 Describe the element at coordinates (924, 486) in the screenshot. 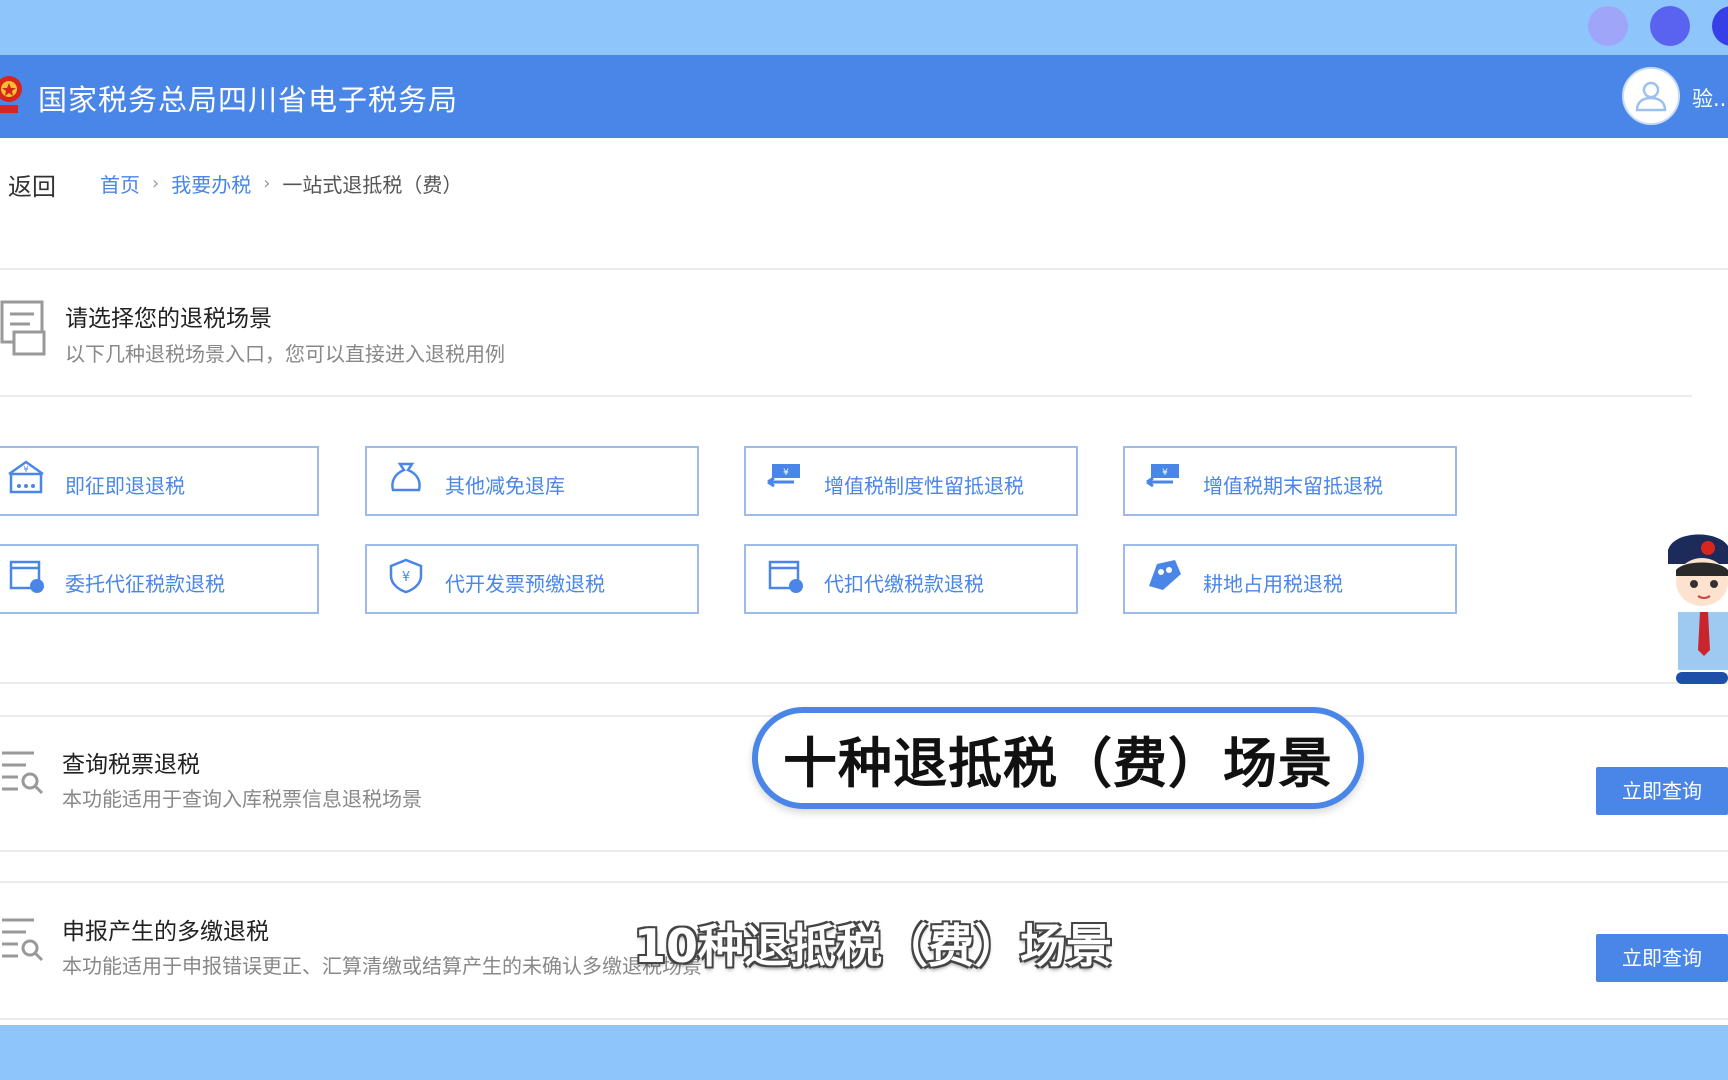

I see `scene-card-label: 增值税制度性留抵退税` at that location.